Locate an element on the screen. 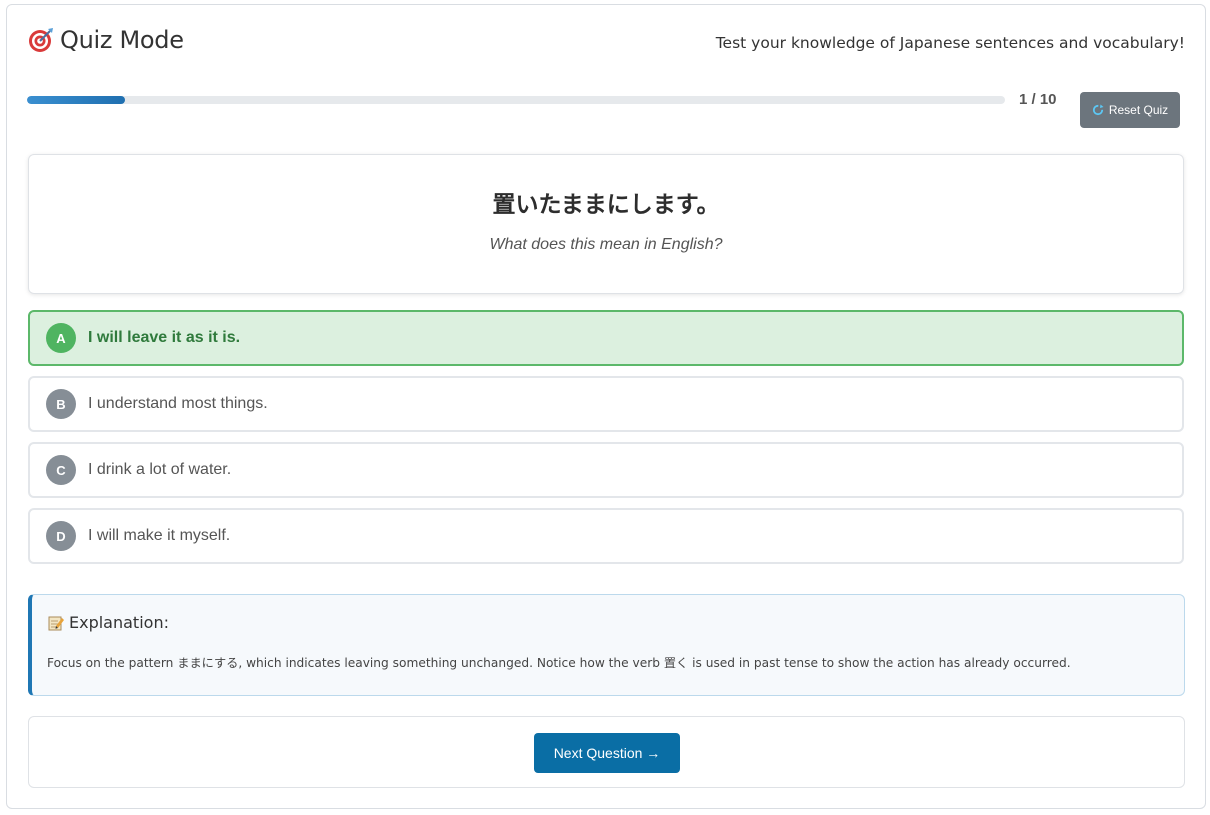 Image resolution: width=1210 pixels, height=815 pixels. option-letter: D is located at coordinates (61, 536).